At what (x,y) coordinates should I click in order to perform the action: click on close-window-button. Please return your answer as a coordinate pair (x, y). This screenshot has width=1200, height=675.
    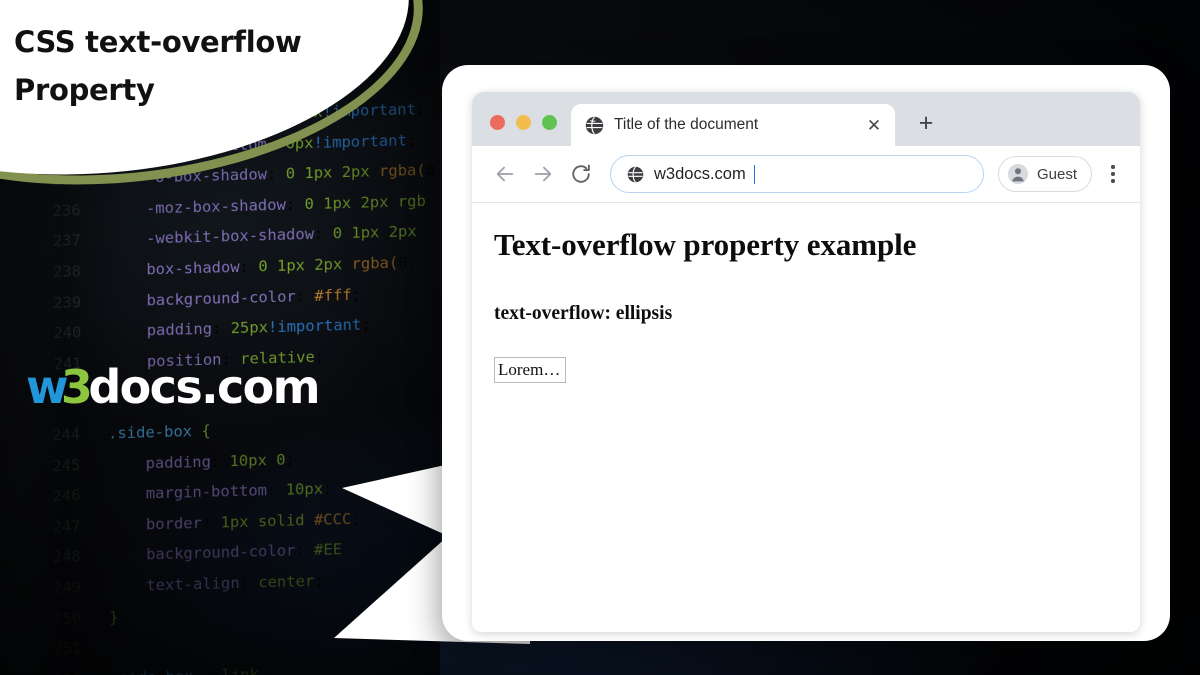
    Looking at the image, I should click on (497, 122).